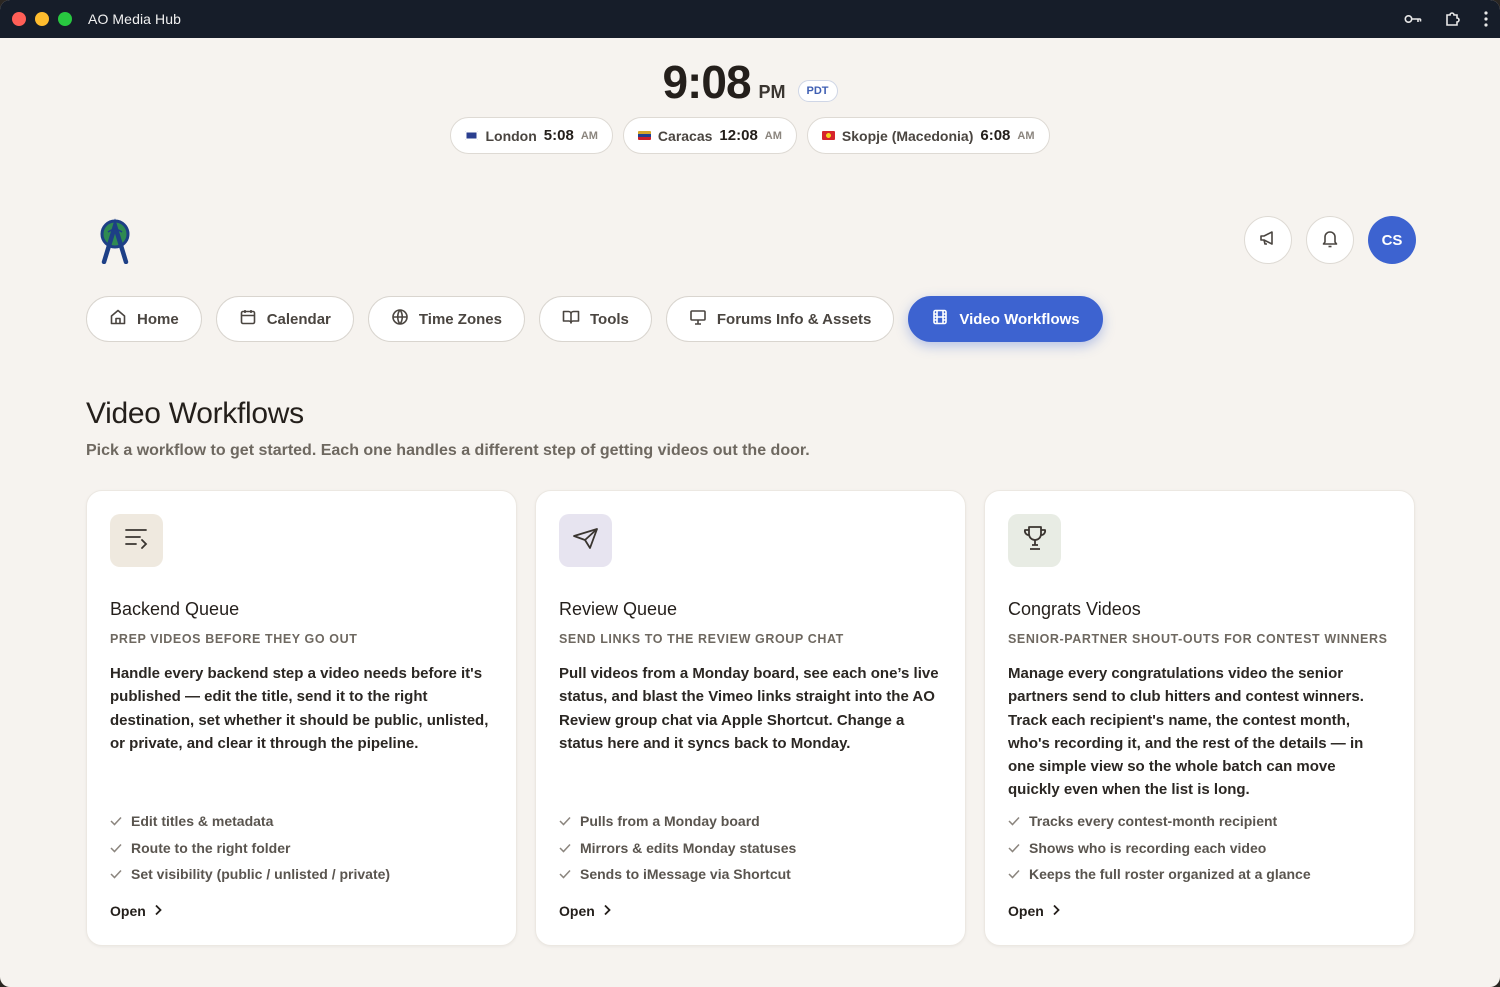 Image resolution: width=1500 pixels, height=987 pixels. I want to click on close-window-button, so click(19, 19).